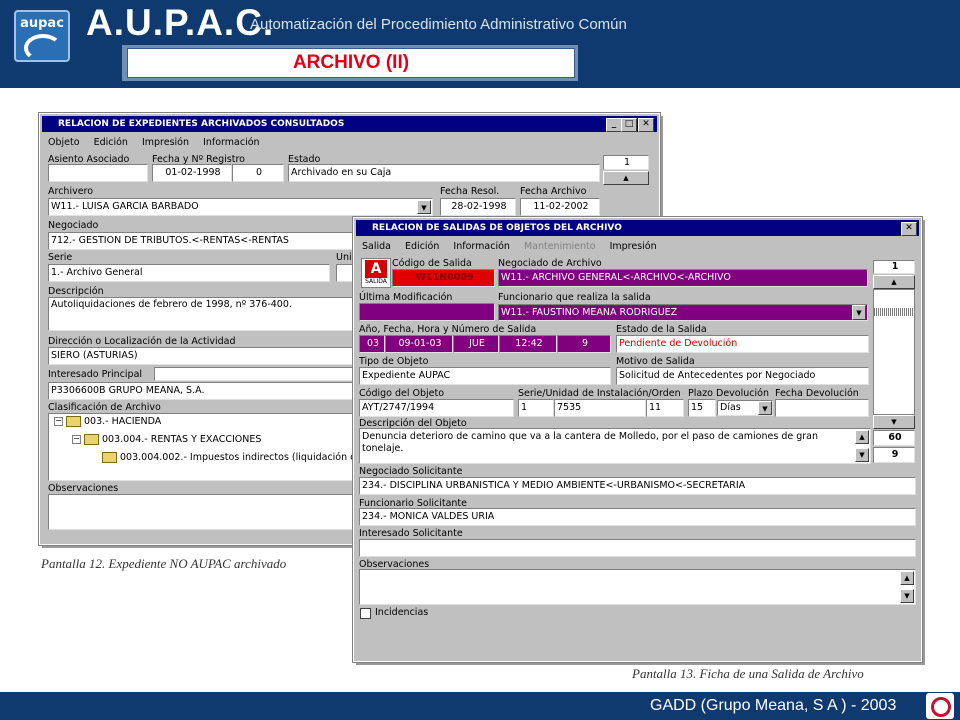 Image resolution: width=960 pixels, height=720 pixels. What do you see at coordinates (574, 297) in the screenshot?
I see `funcionario-label: Funcionario que realiza la salida` at bounding box center [574, 297].